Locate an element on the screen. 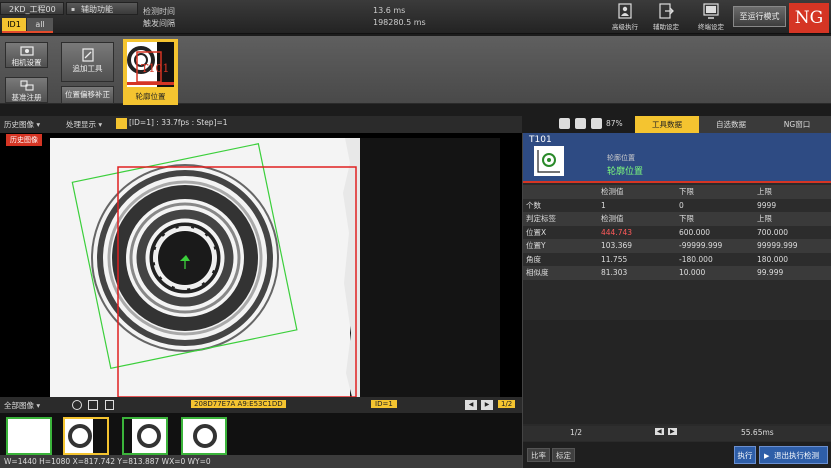  table-row: 位置X 444.743 600.000 700.000 is located at coordinates (677, 232).